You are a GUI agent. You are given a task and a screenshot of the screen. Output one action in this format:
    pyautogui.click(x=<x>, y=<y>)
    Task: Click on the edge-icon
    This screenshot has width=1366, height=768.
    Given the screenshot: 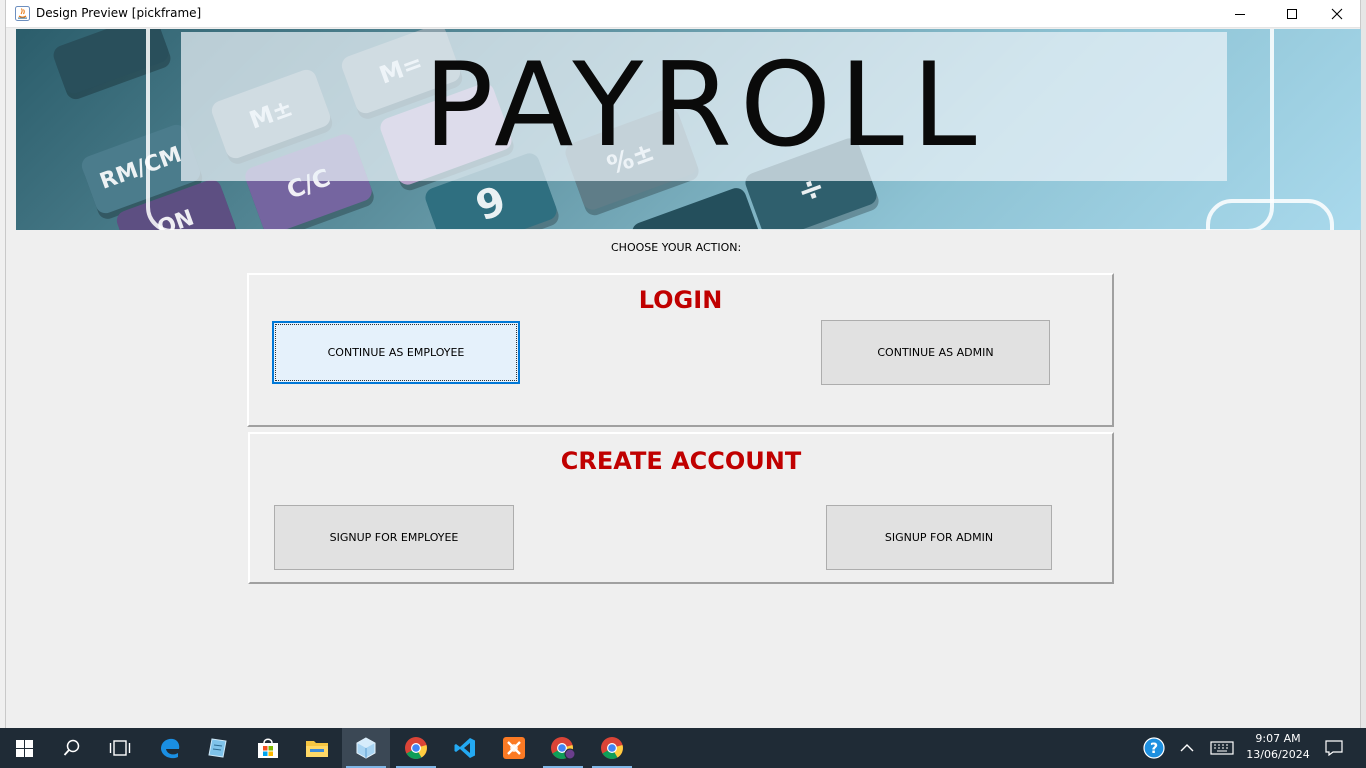 What is the action you would take?
    pyautogui.click(x=170, y=748)
    